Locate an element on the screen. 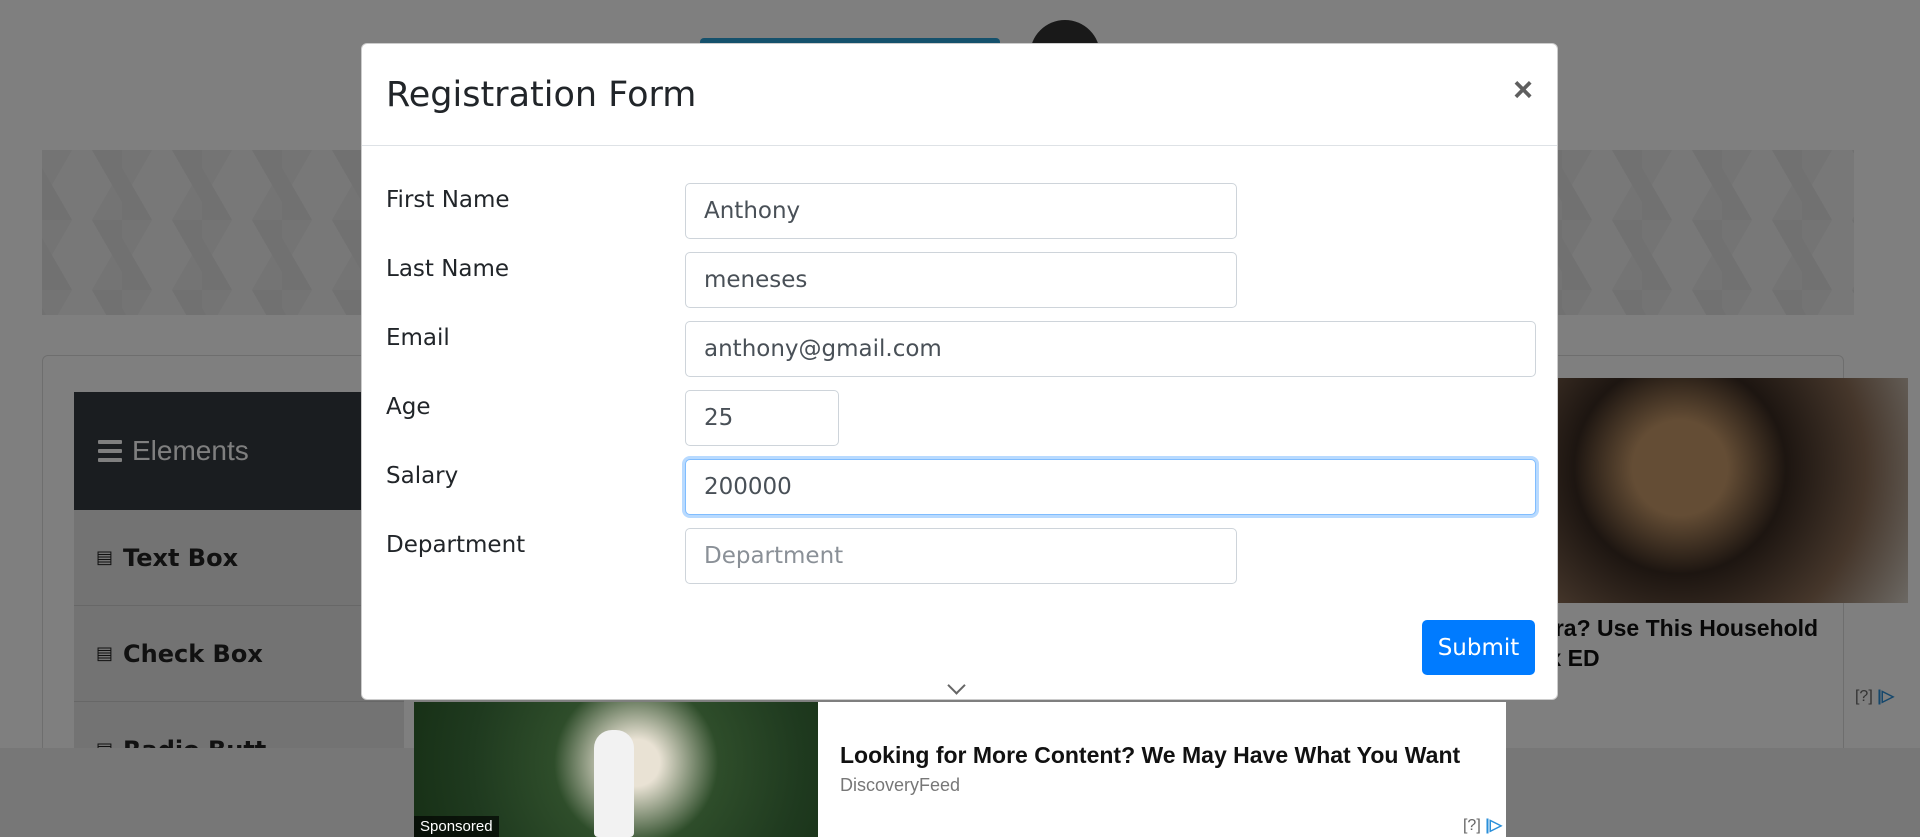 Image resolution: width=1920 pixels, height=837 pixels. form-row-last-name: Last Name is located at coordinates (961, 280).